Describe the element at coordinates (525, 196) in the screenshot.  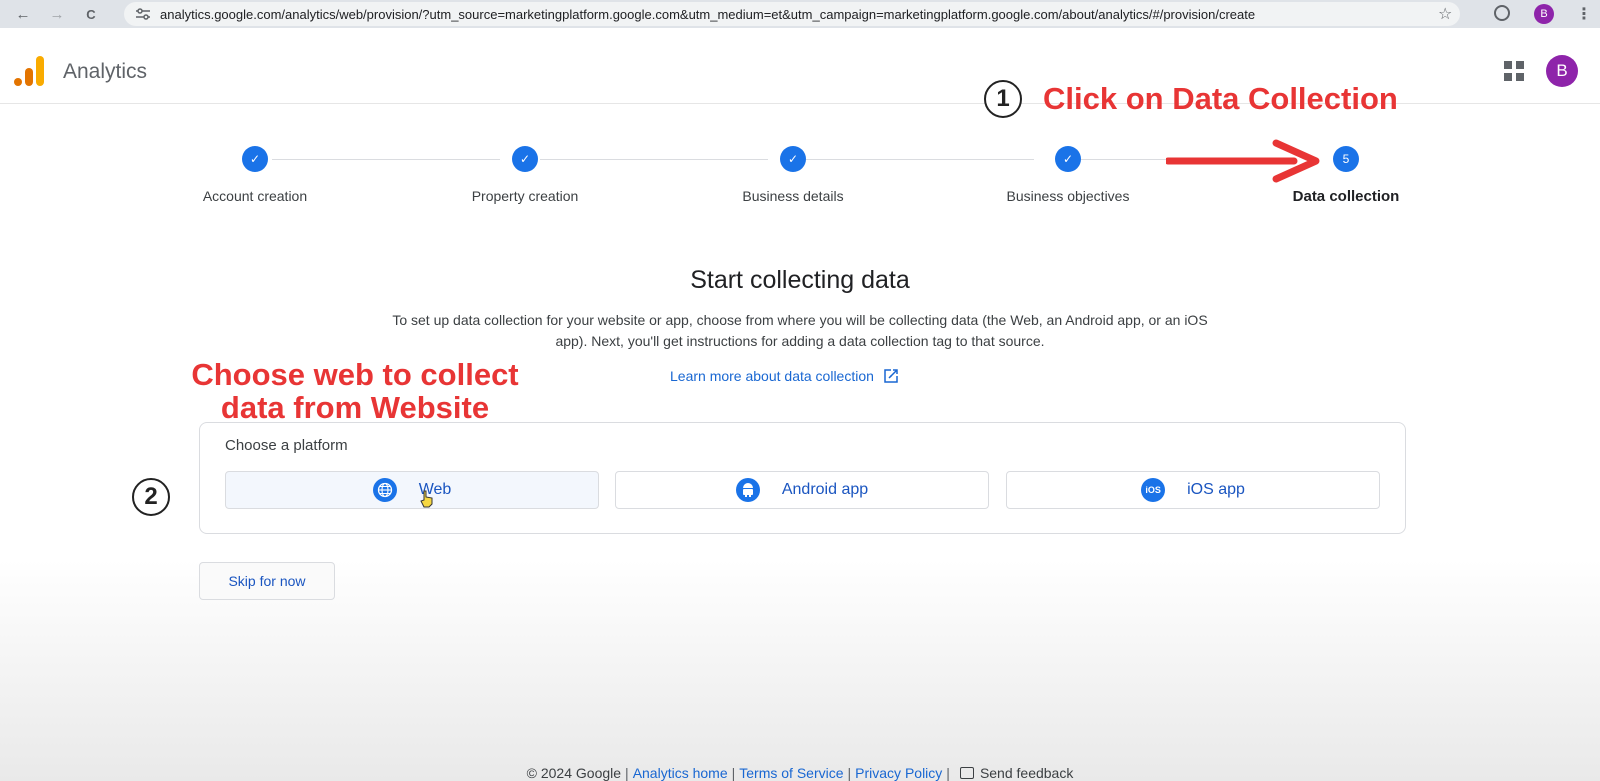
I see `step-label: Property creation` at that location.